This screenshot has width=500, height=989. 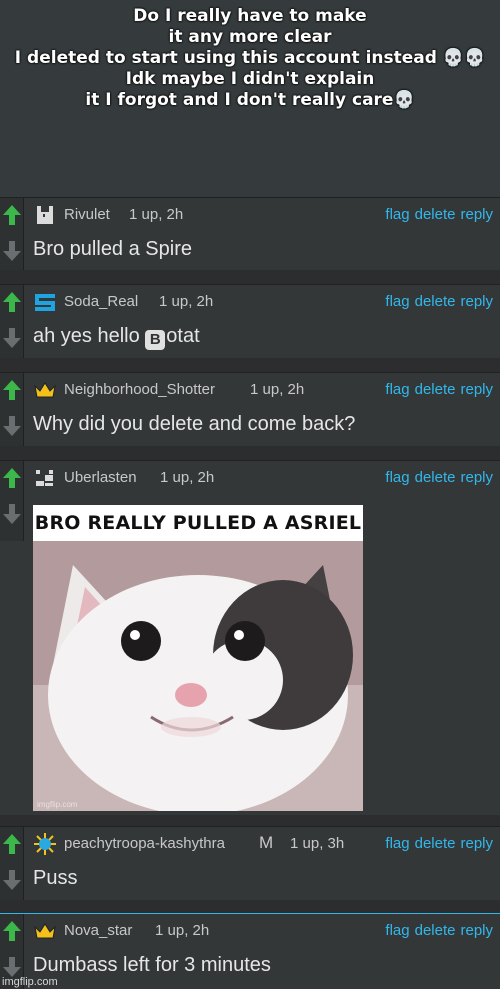 I want to click on comment-username: Nova_star, so click(x=98, y=930).